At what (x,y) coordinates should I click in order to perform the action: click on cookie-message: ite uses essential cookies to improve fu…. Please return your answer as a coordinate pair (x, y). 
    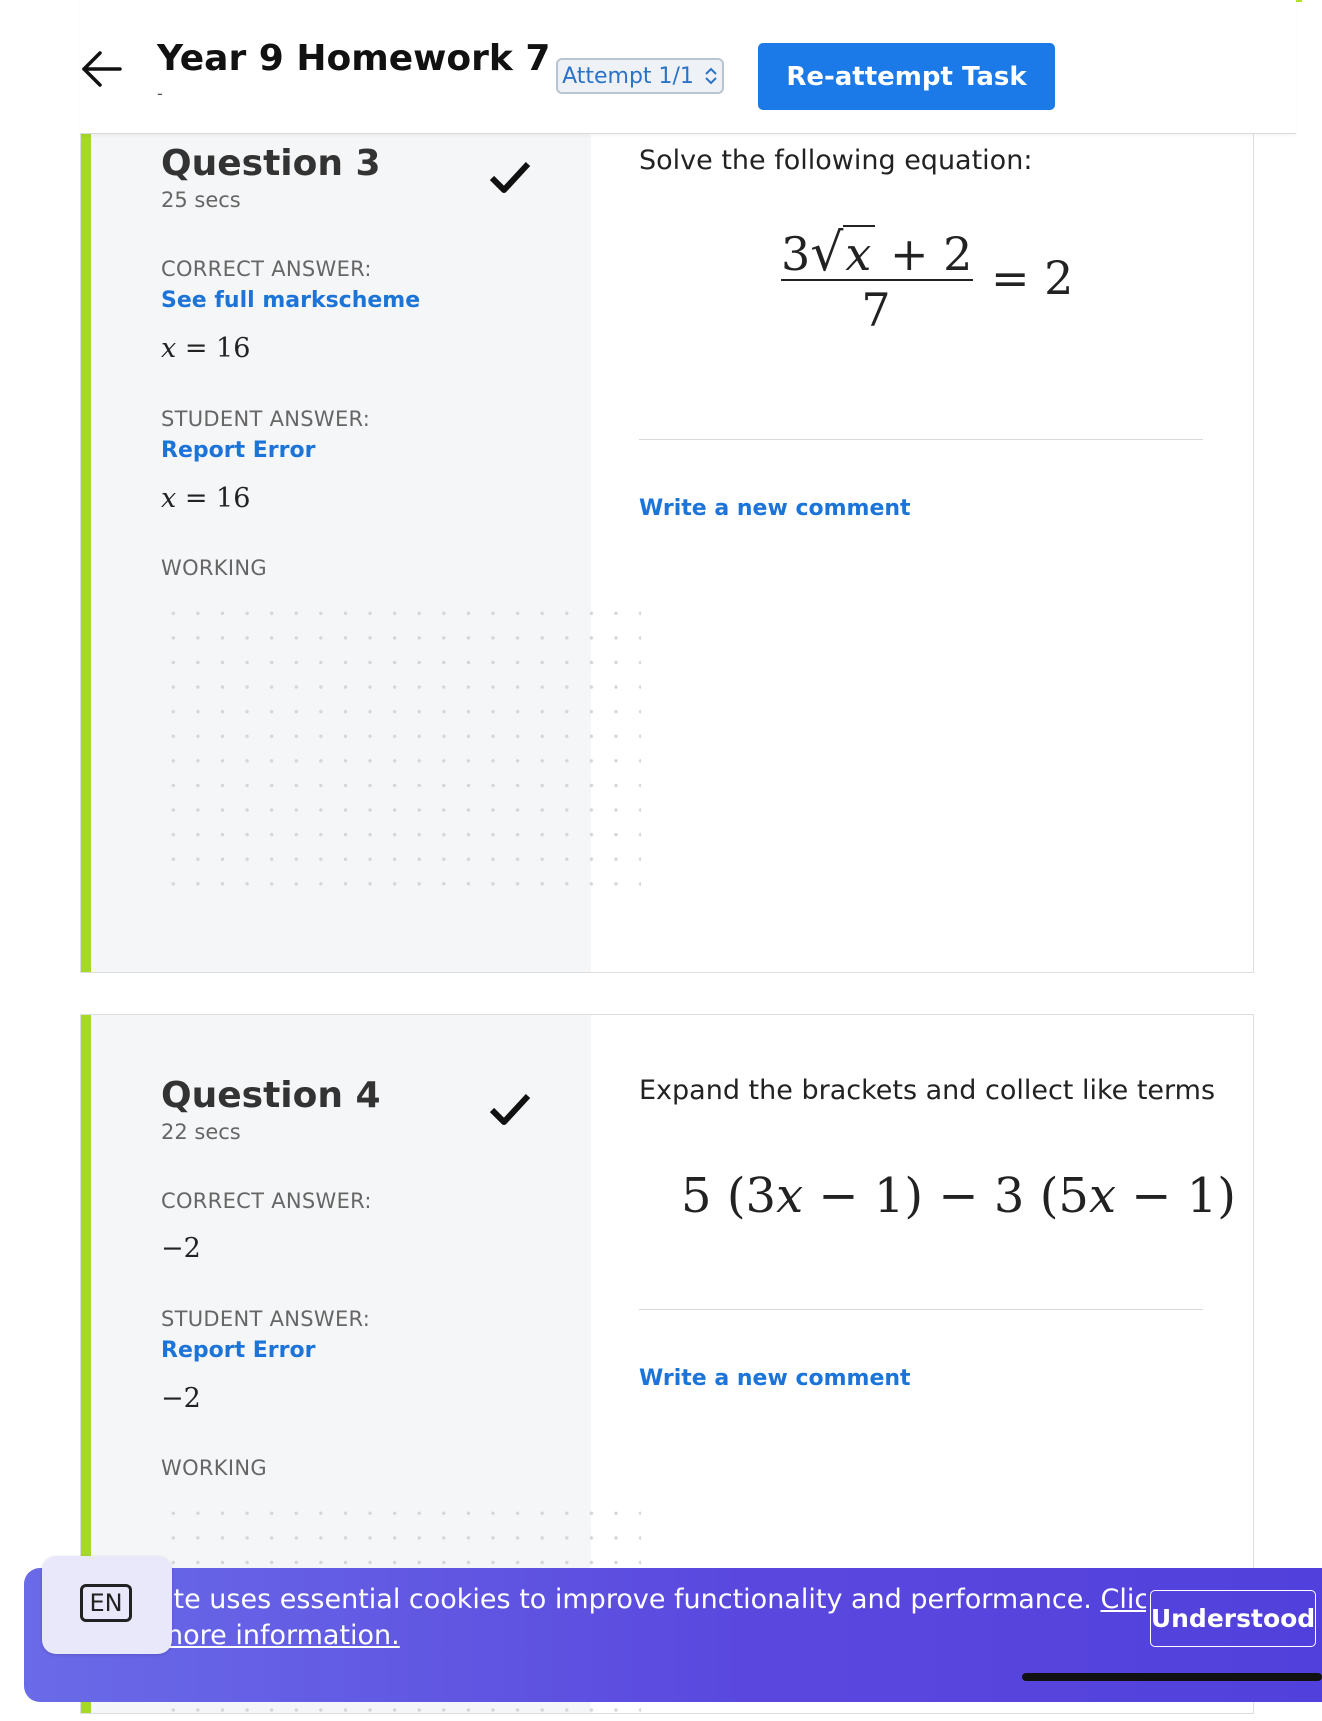
    Looking at the image, I should click on (656, 1618).